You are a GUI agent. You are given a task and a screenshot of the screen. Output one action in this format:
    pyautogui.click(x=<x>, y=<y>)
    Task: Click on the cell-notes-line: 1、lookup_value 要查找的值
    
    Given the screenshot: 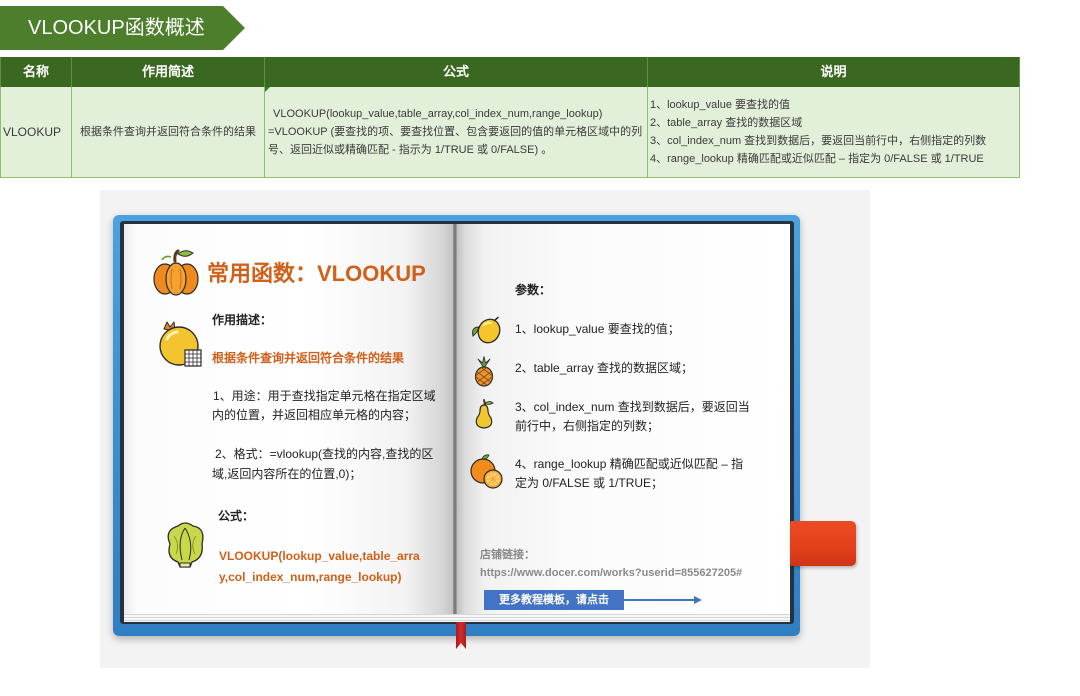 What is the action you would take?
    pyautogui.click(x=720, y=105)
    